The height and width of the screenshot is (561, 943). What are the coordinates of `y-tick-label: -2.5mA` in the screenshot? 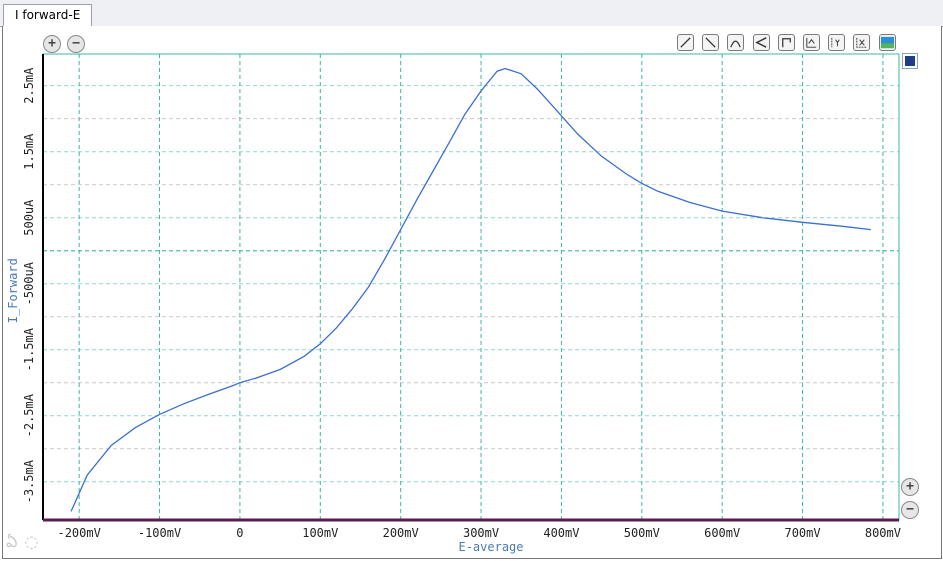 It's located at (29, 415).